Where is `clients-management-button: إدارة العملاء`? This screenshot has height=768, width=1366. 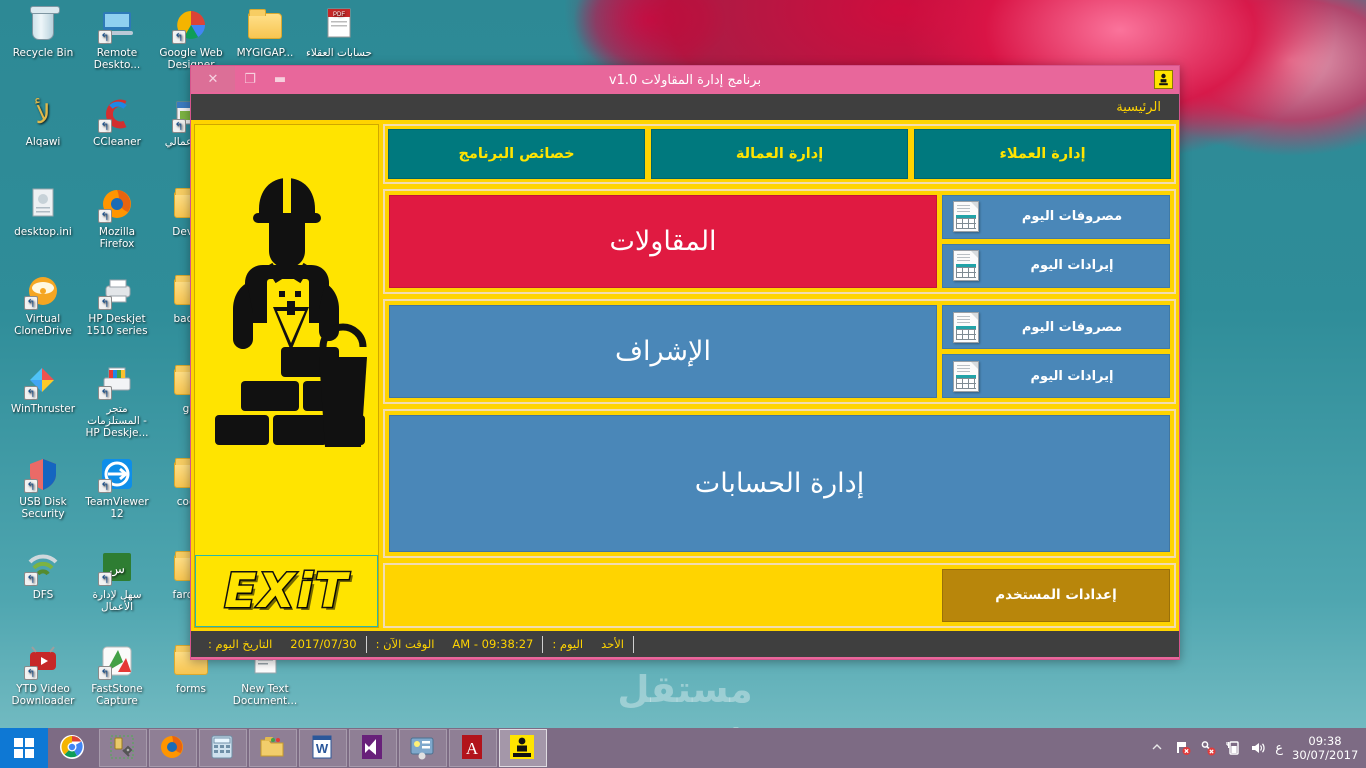 clients-management-button: إدارة العملاء is located at coordinates (1042, 154).